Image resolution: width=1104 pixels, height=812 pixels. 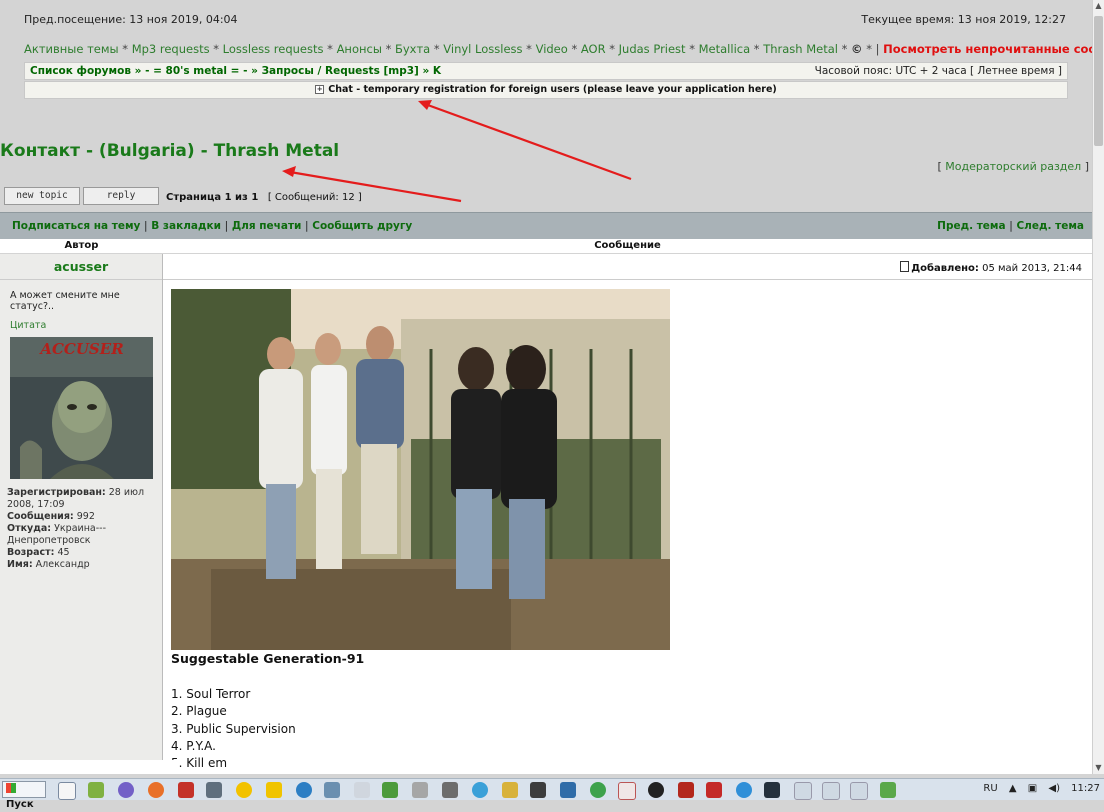 I want to click on nav-link-active: Активные темы, so click(x=71, y=49).